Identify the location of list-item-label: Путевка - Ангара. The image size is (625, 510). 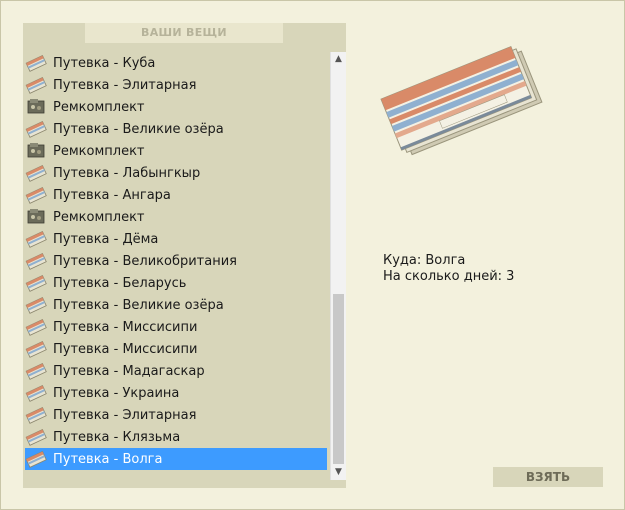
(112, 195).